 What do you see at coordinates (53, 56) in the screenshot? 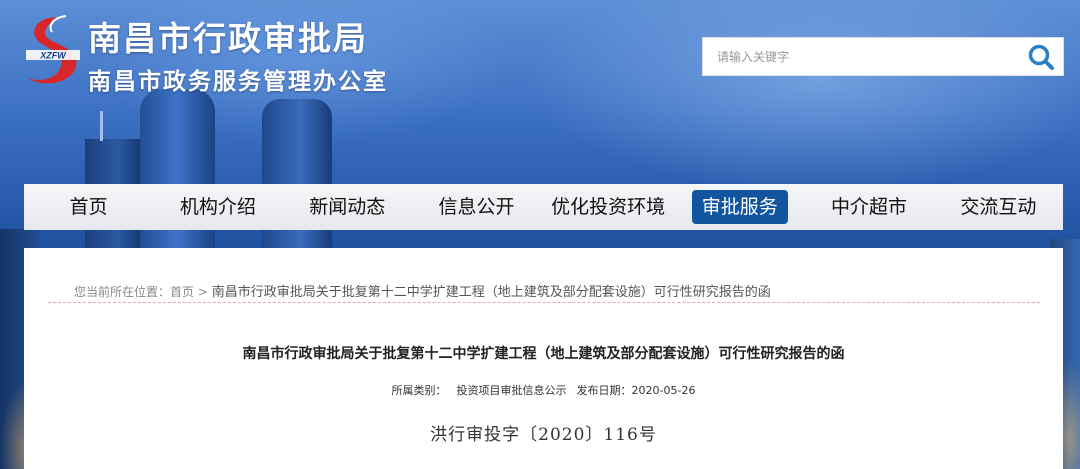
I see `logo-text: XZFW` at bounding box center [53, 56].